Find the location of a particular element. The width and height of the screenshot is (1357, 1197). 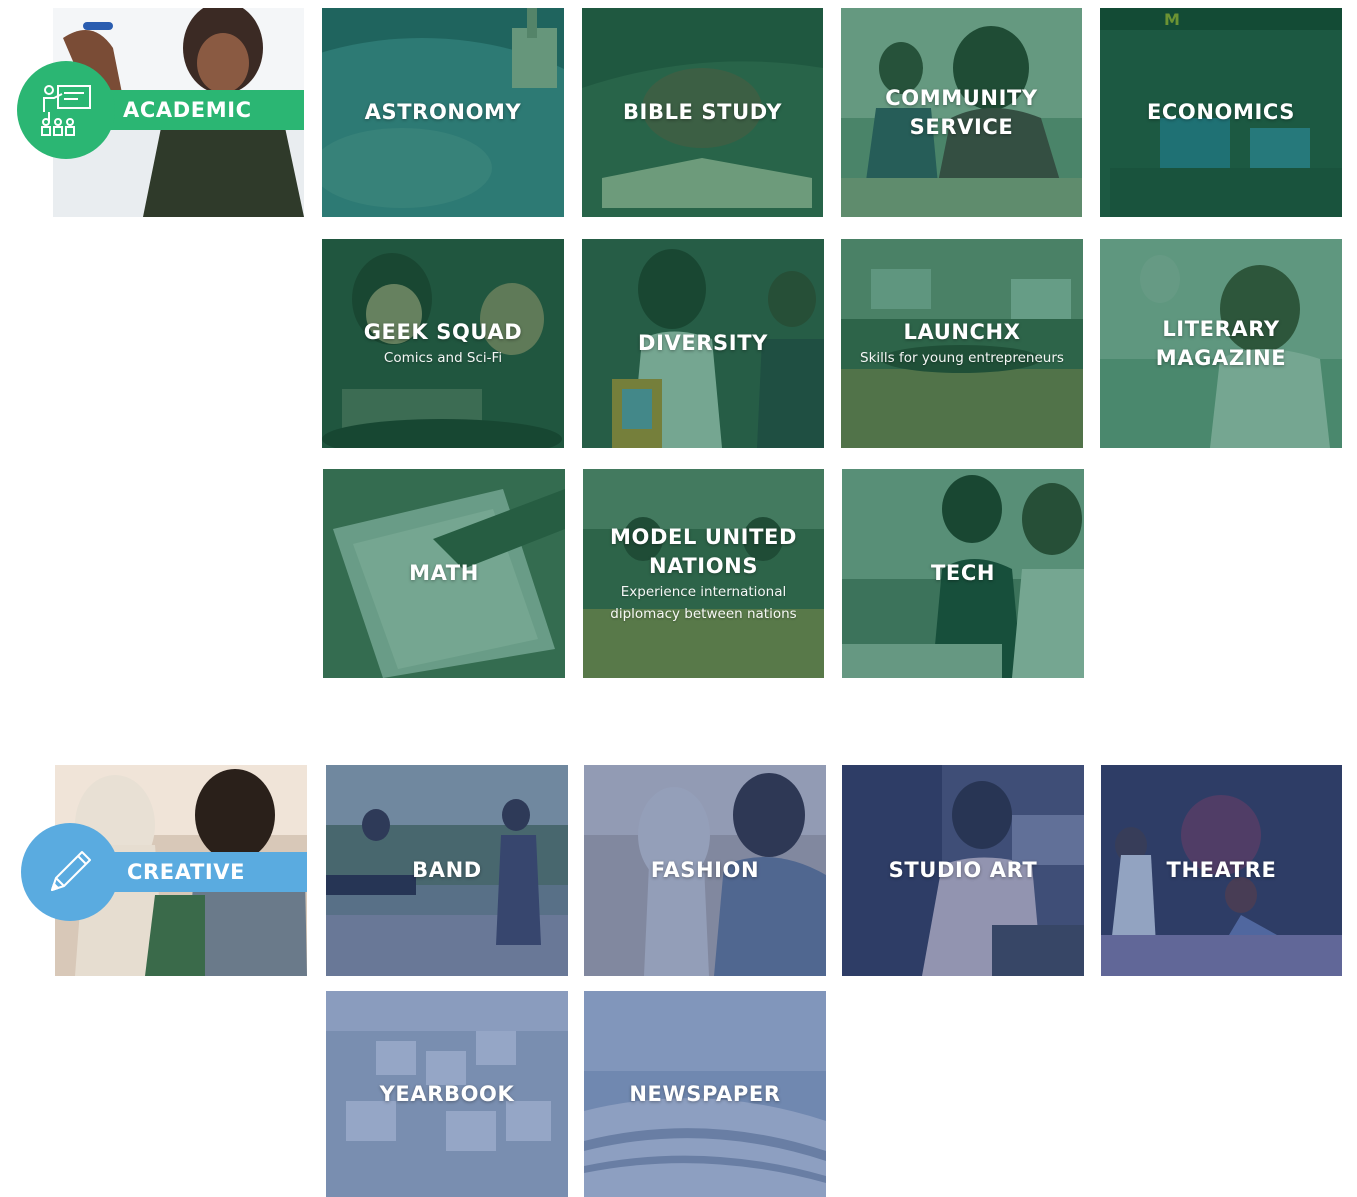

club-title: FASHION is located at coordinates (705, 870).